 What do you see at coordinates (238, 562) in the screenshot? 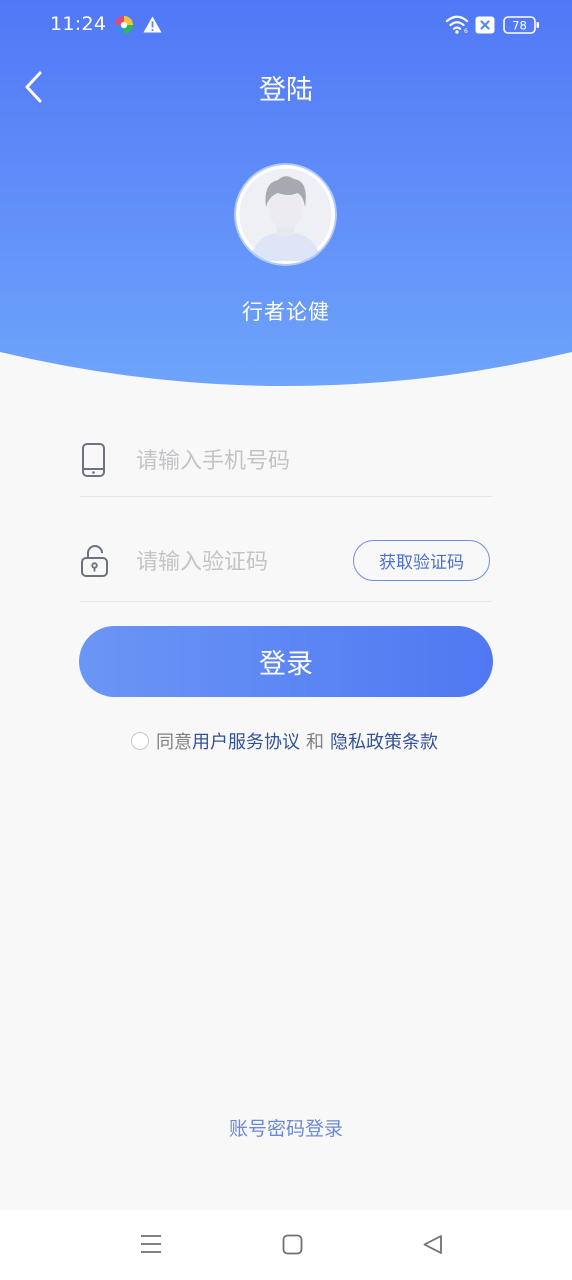
I see `code-input` at bounding box center [238, 562].